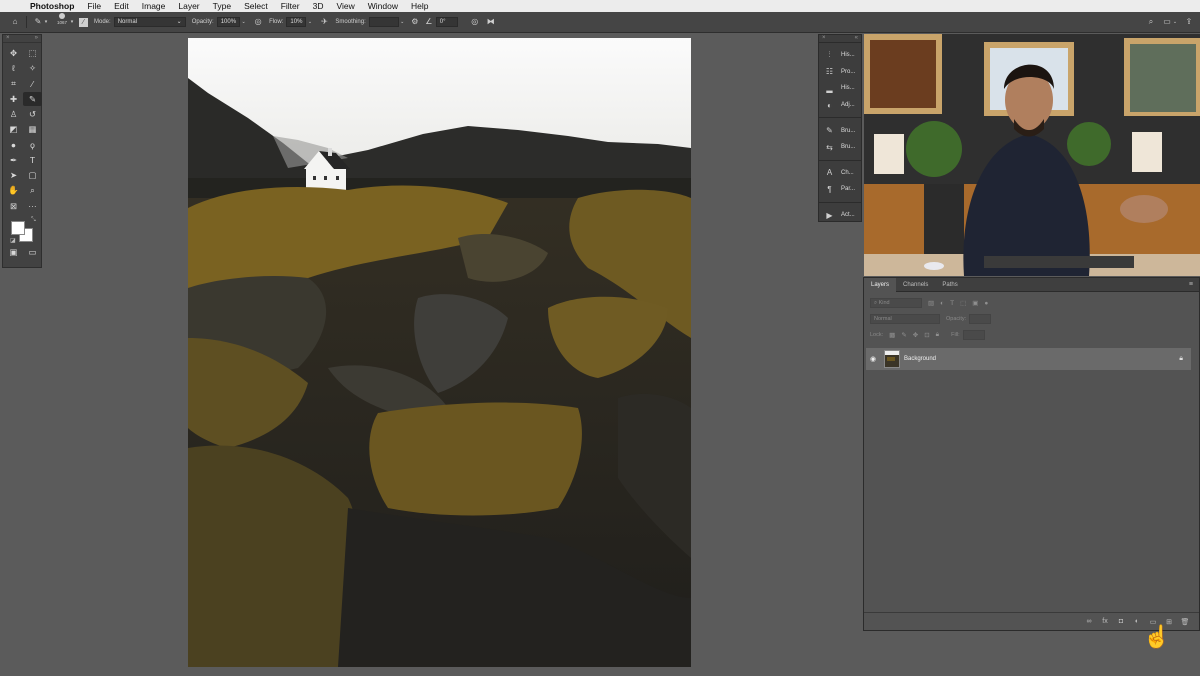 The width and height of the screenshot is (1200, 676). Describe the element at coordinates (905, 319) in the screenshot. I see `blend-mode-select: Normal` at that location.